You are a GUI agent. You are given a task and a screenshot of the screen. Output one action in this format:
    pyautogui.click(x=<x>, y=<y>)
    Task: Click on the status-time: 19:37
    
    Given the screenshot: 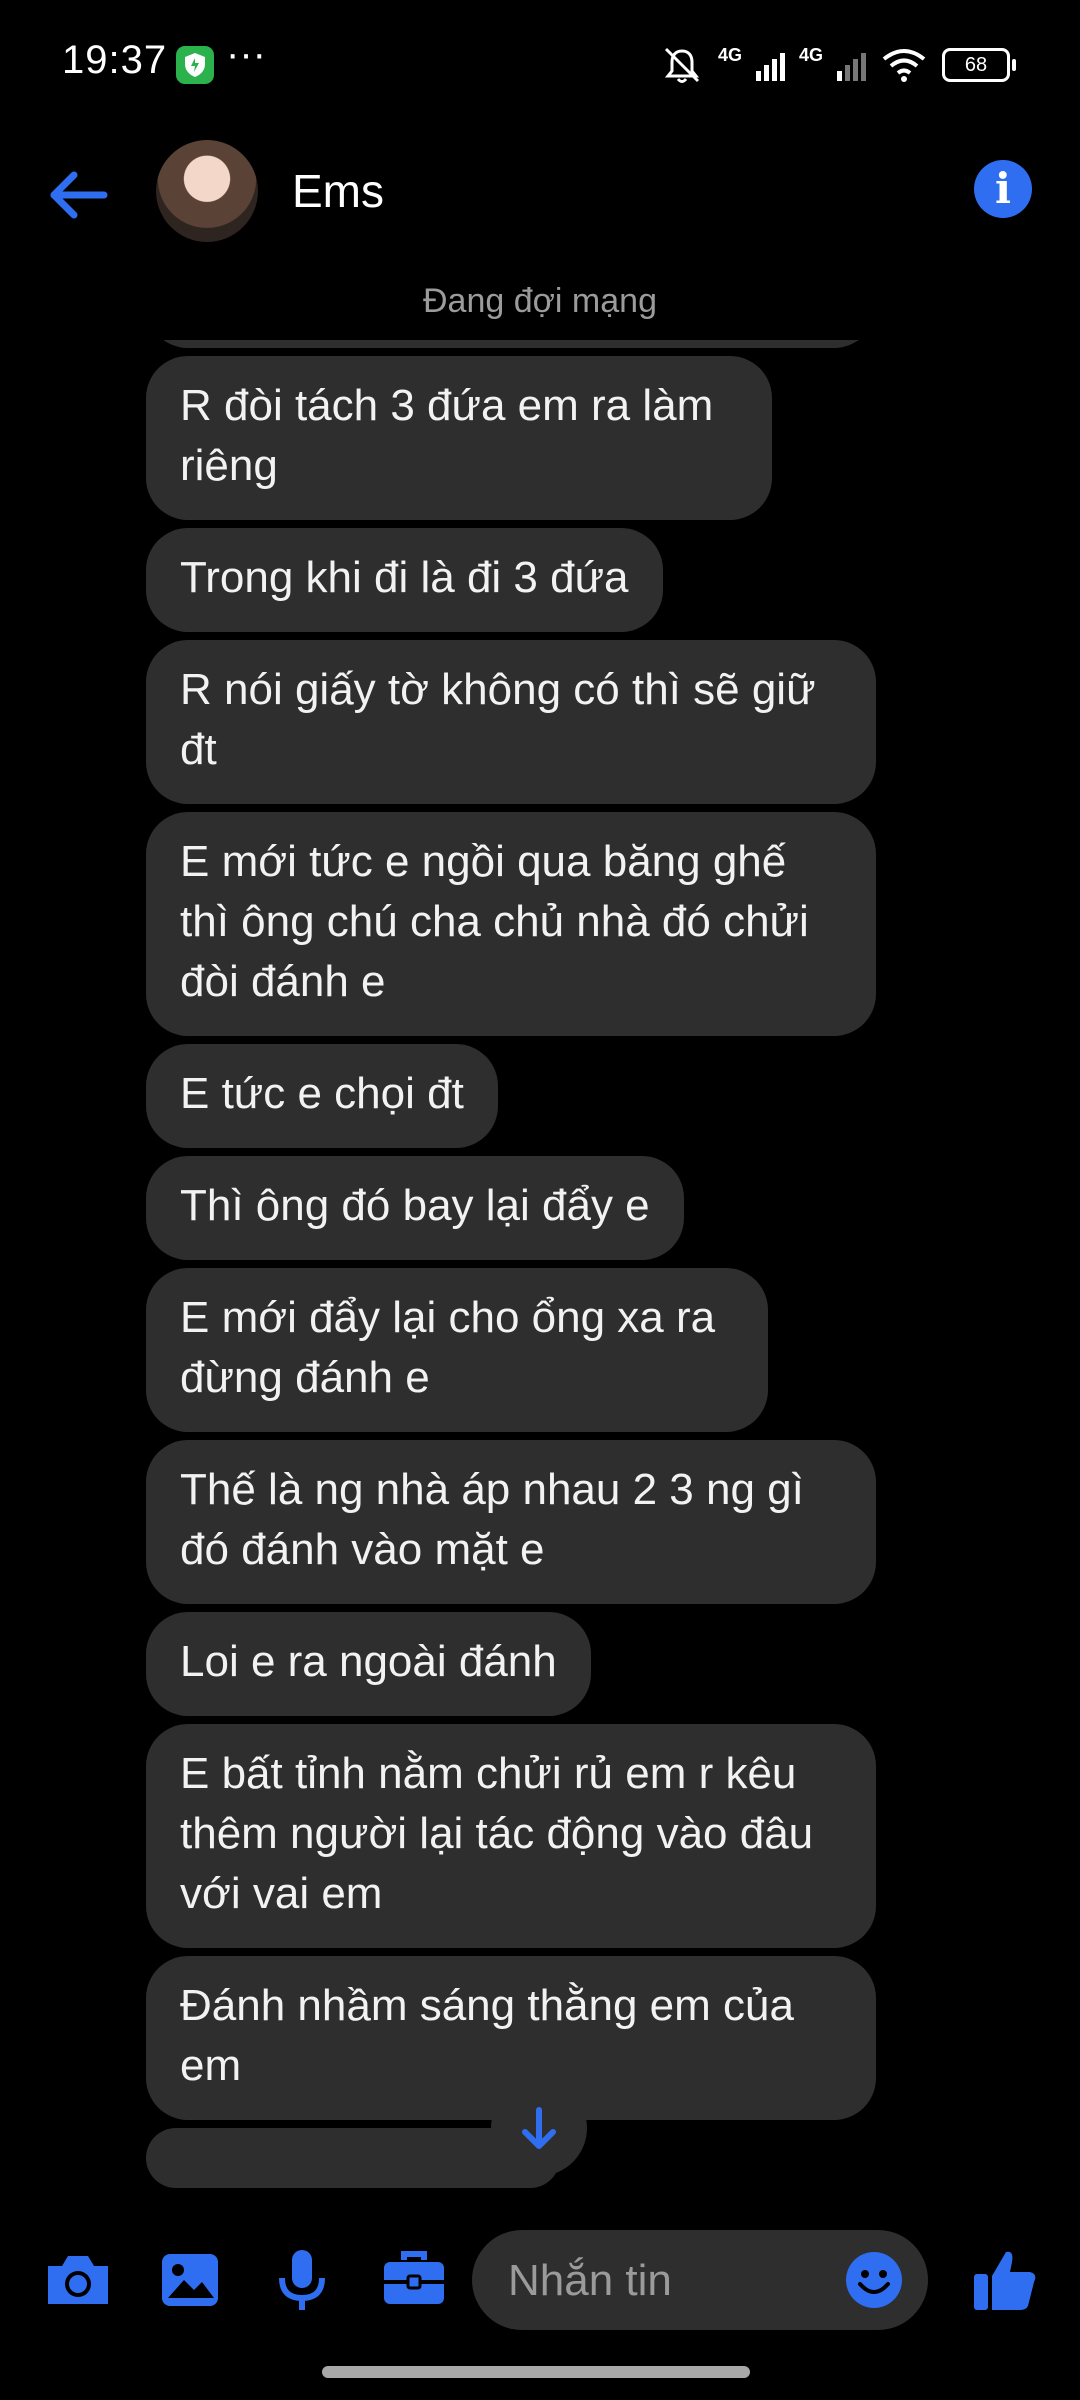 What is the action you would take?
    pyautogui.click(x=115, y=60)
    